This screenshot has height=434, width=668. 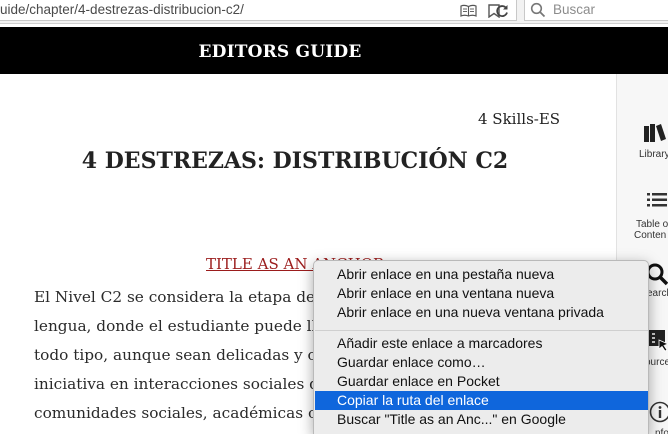 I want to click on paragraph-line: lengua, donde el estudiante puede lle, so click(x=180, y=326).